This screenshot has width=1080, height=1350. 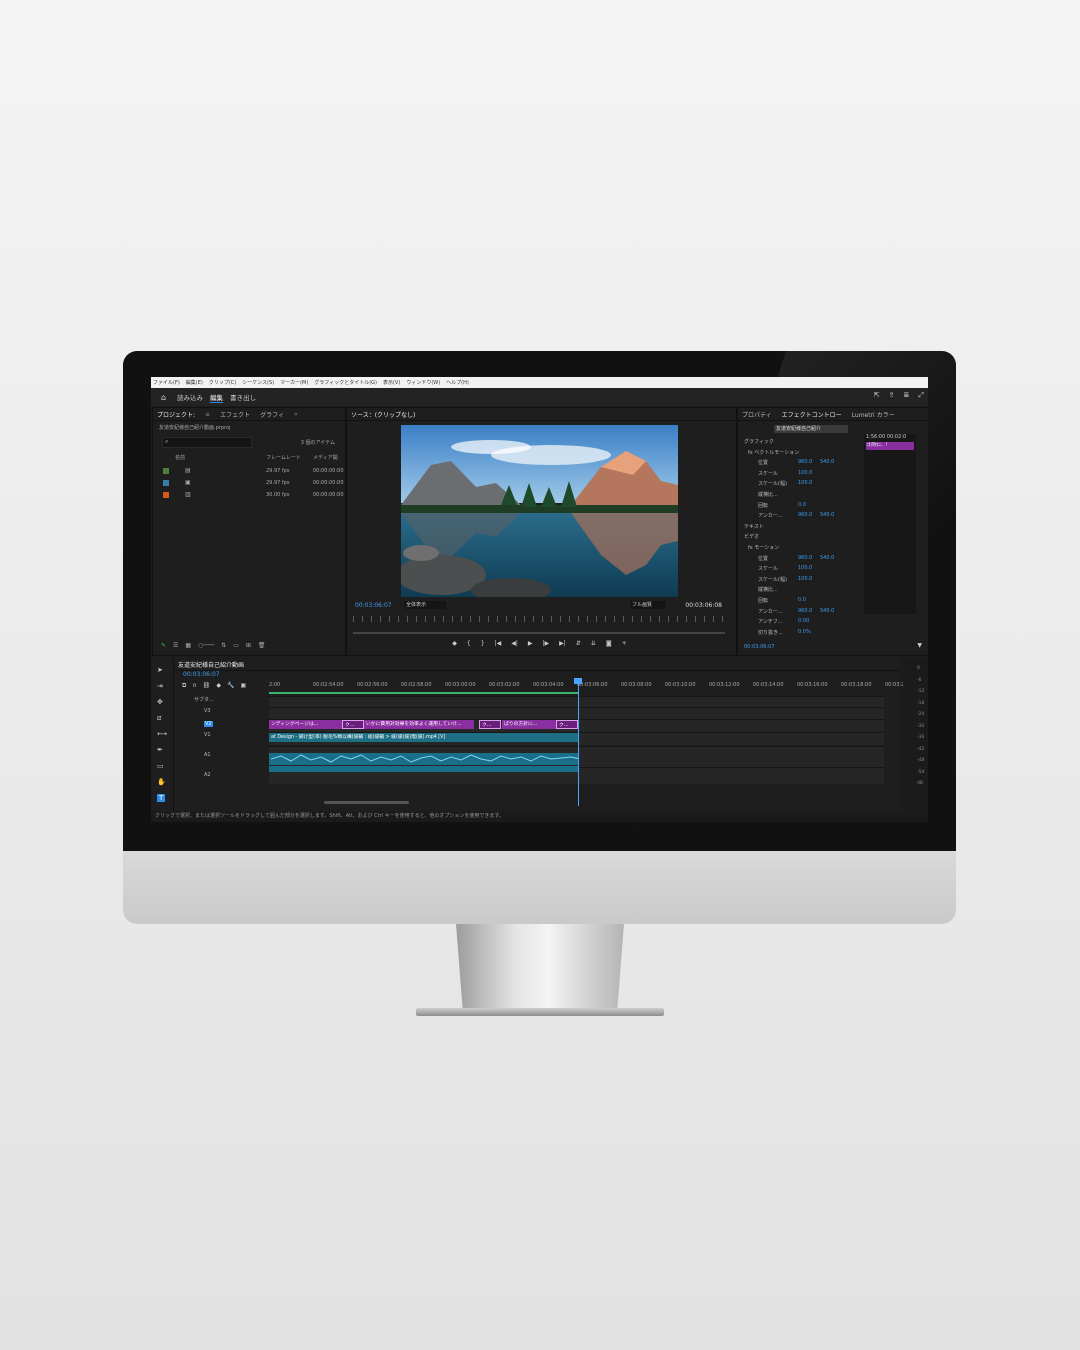 What do you see at coordinates (294, 382) in the screenshot?
I see `menu-marker: マーカー(M)` at bounding box center [294, 382].